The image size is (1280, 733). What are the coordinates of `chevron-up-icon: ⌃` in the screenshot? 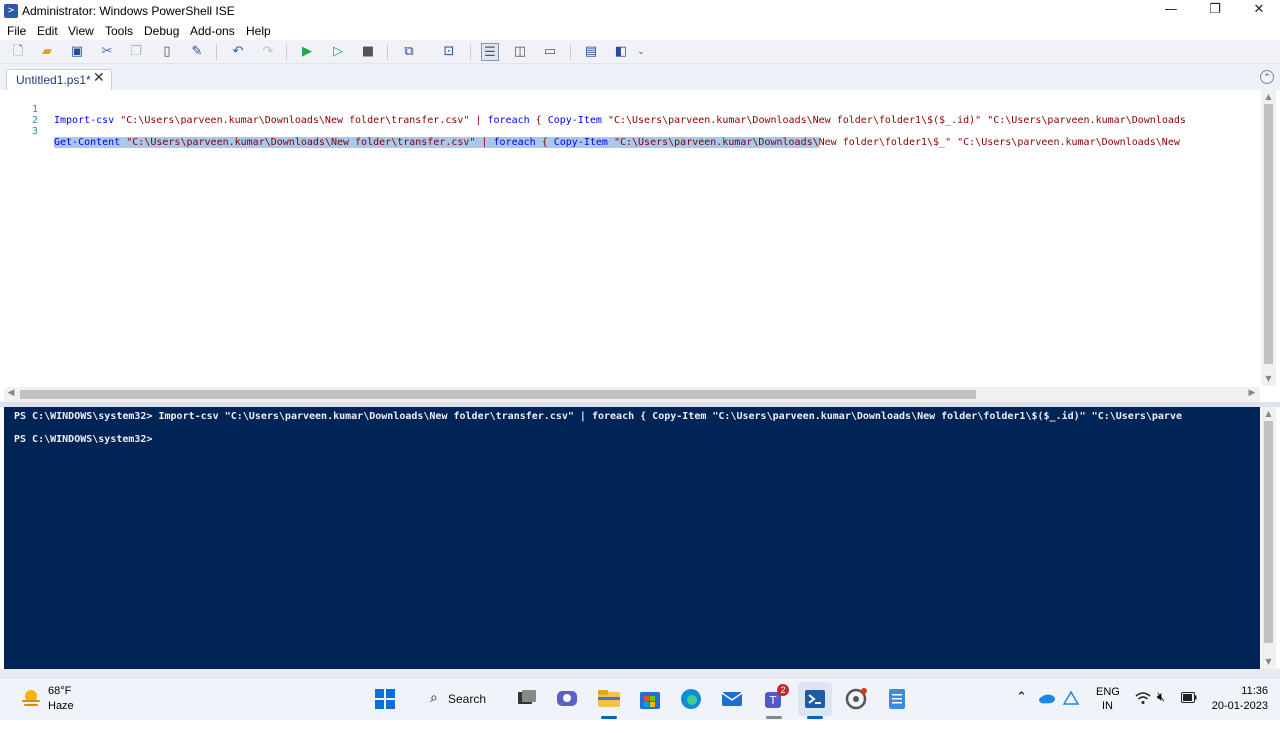 It's located at (1021, 711).